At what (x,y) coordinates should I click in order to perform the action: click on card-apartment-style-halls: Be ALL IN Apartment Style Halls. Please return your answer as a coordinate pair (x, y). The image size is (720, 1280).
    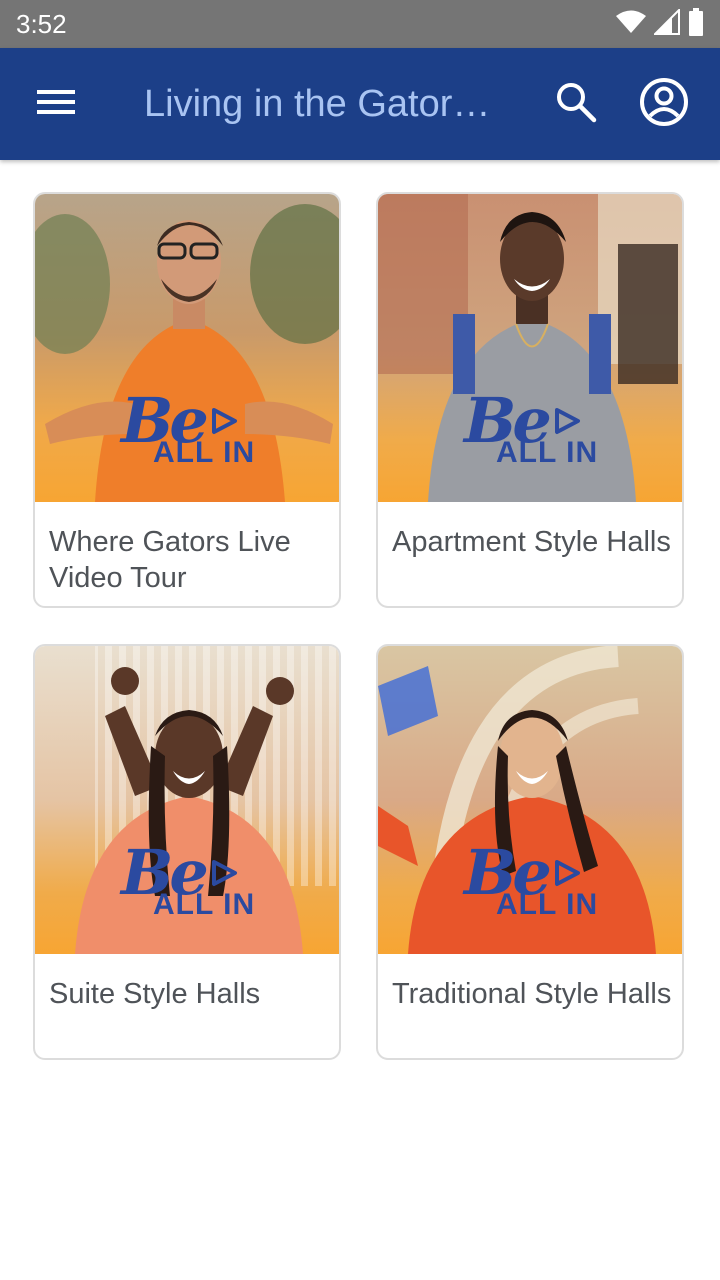
    Looking at the image, I should click on (530, 400).